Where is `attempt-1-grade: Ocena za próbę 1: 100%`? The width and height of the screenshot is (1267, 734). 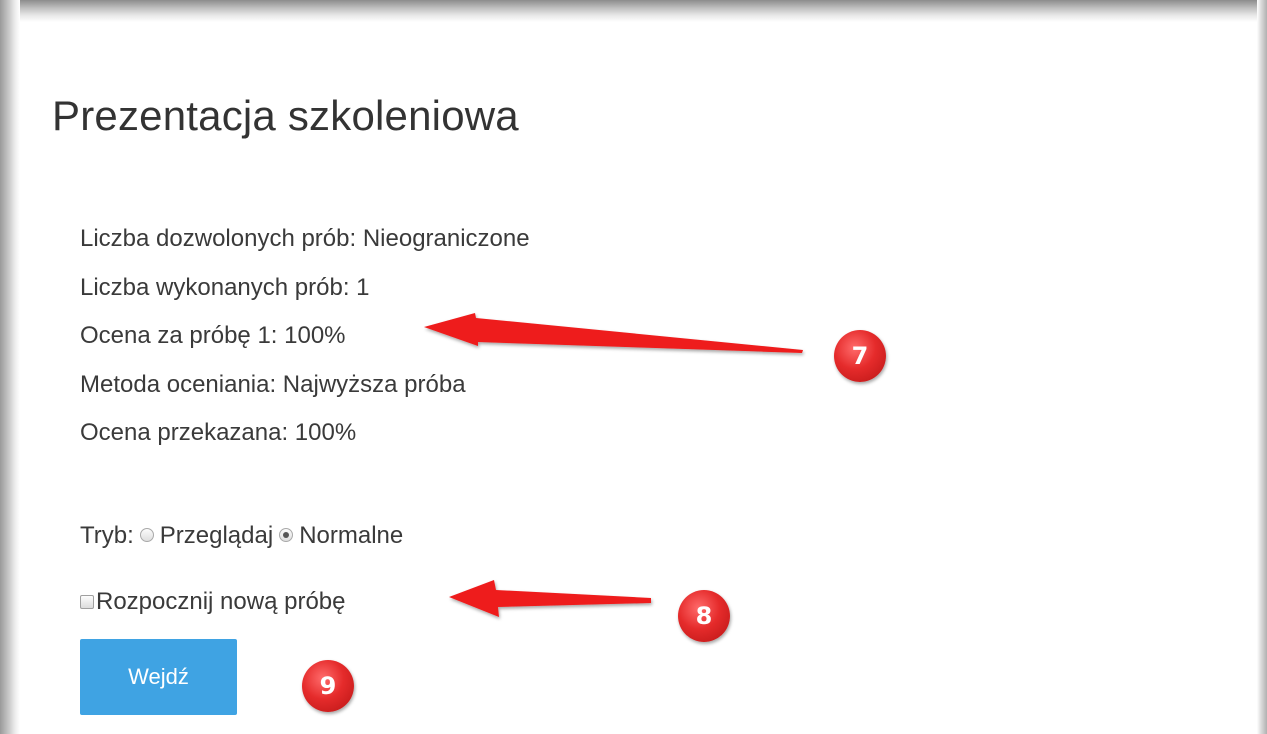 attempt-1-grade: Ocena za próbę 1: 100% is located at coordinates (213, 335).